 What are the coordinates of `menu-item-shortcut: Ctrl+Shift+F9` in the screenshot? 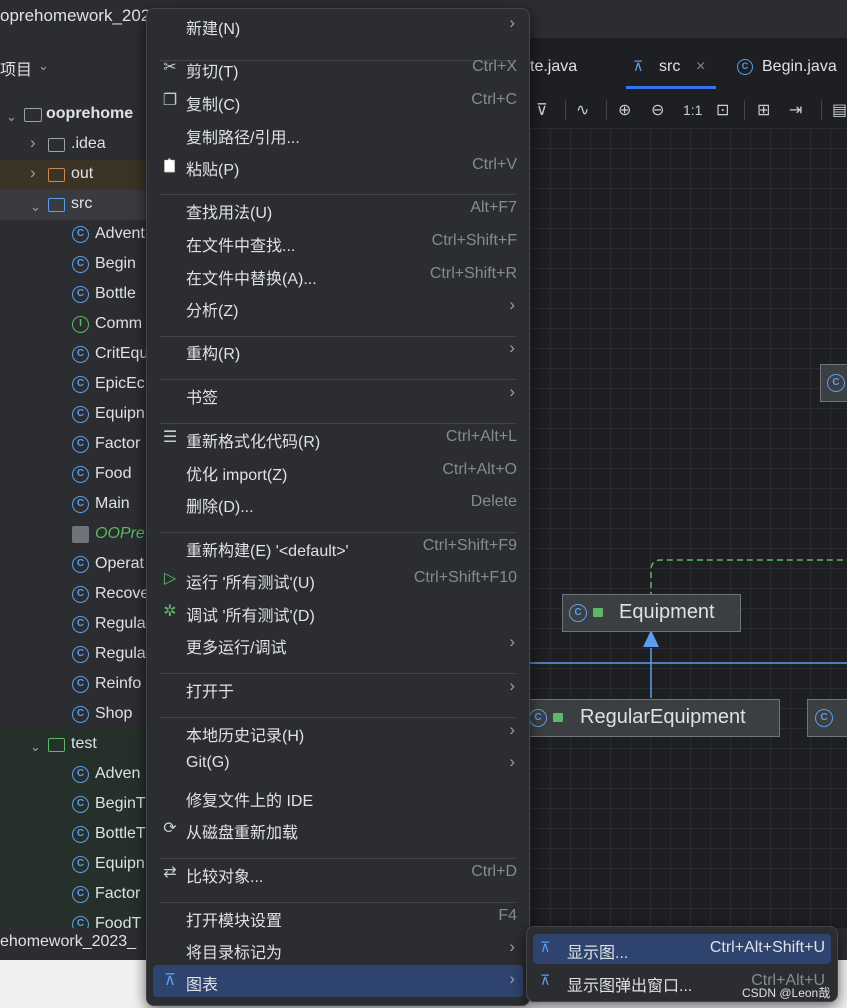 It's located at (469, 545).